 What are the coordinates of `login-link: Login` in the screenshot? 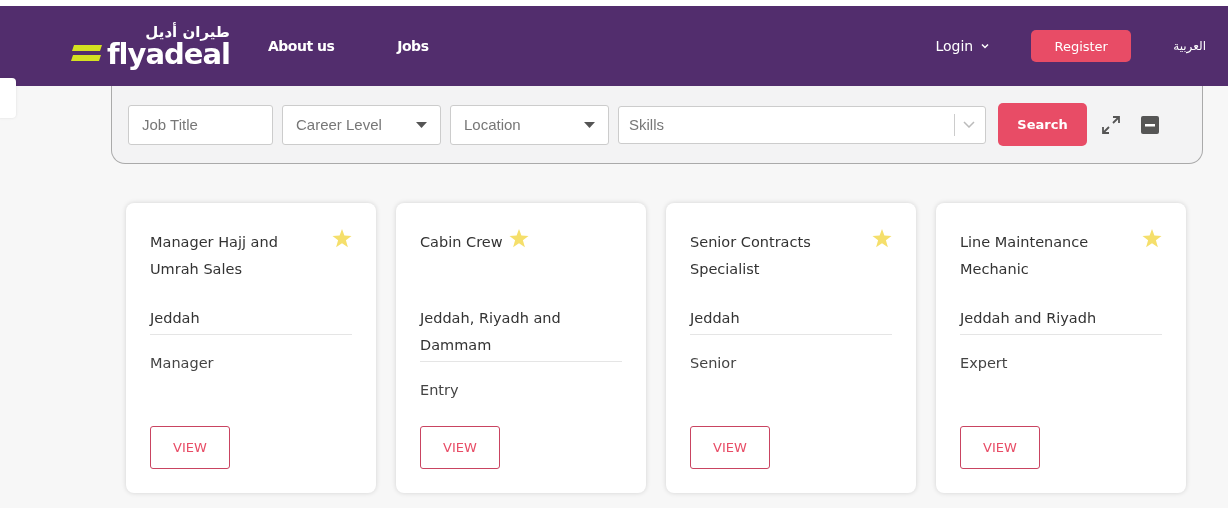 It's located at (954, 46).